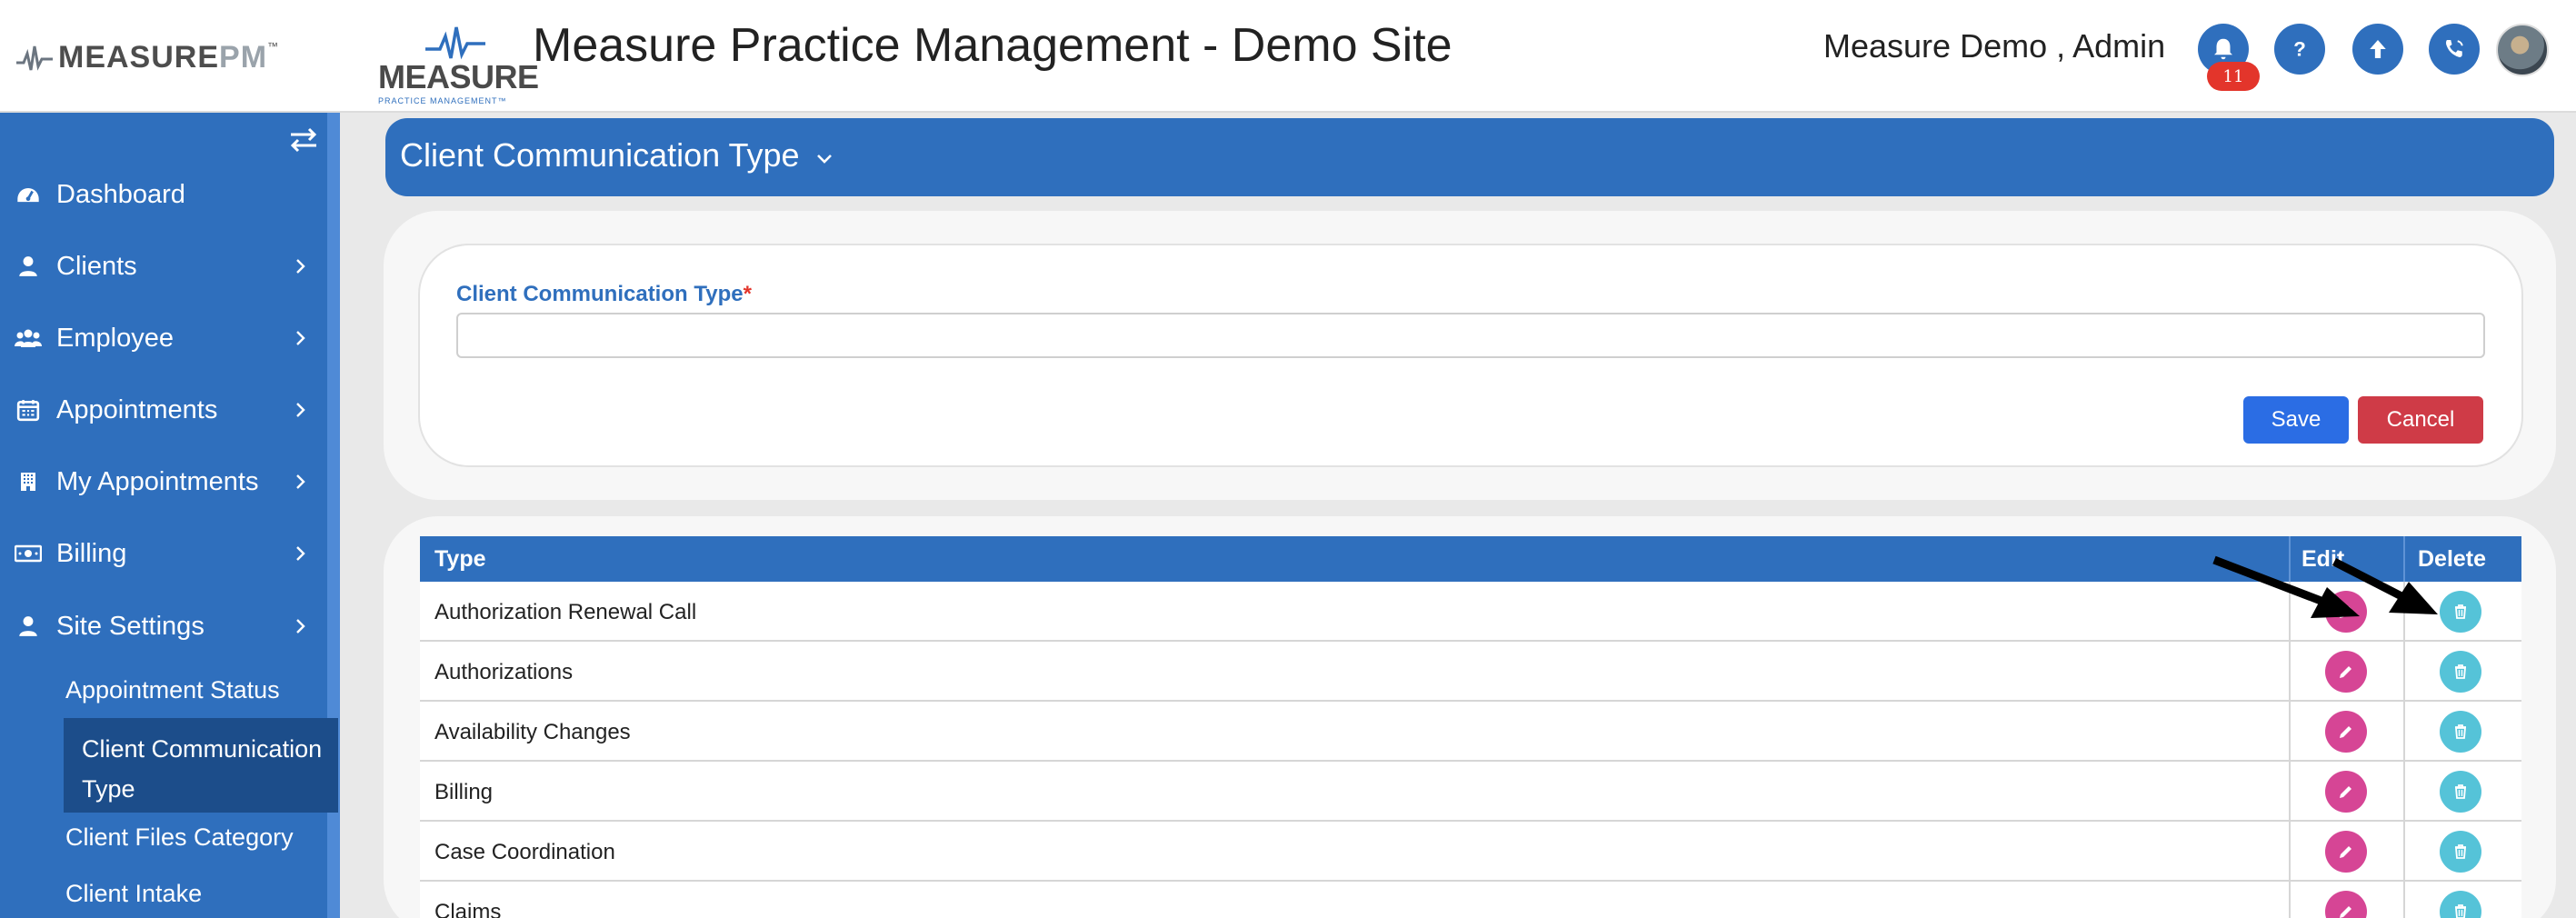  I want to click on users-icon, so click(28, 338).